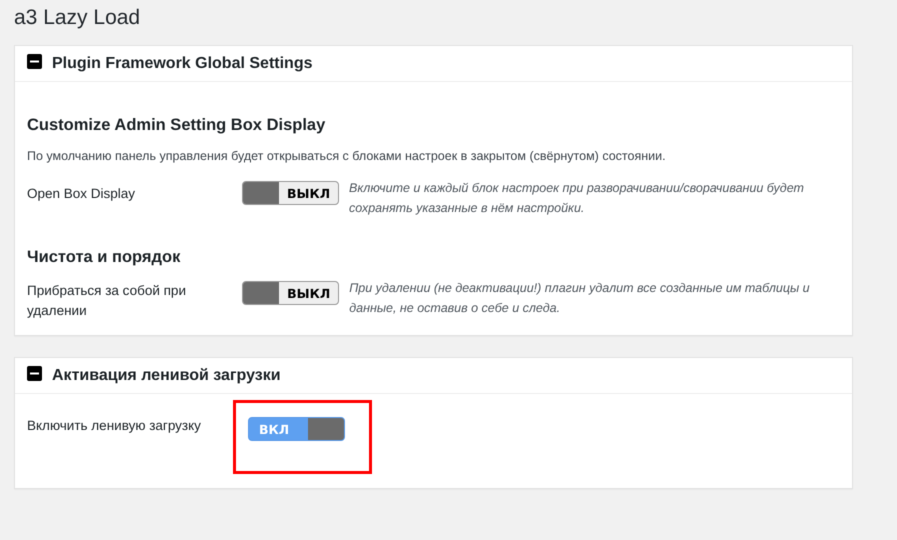 Image resolution: width=897 pixels, height=540 pixels. I want to click on page-title: a3 Lazy Load, so click(78, 18).